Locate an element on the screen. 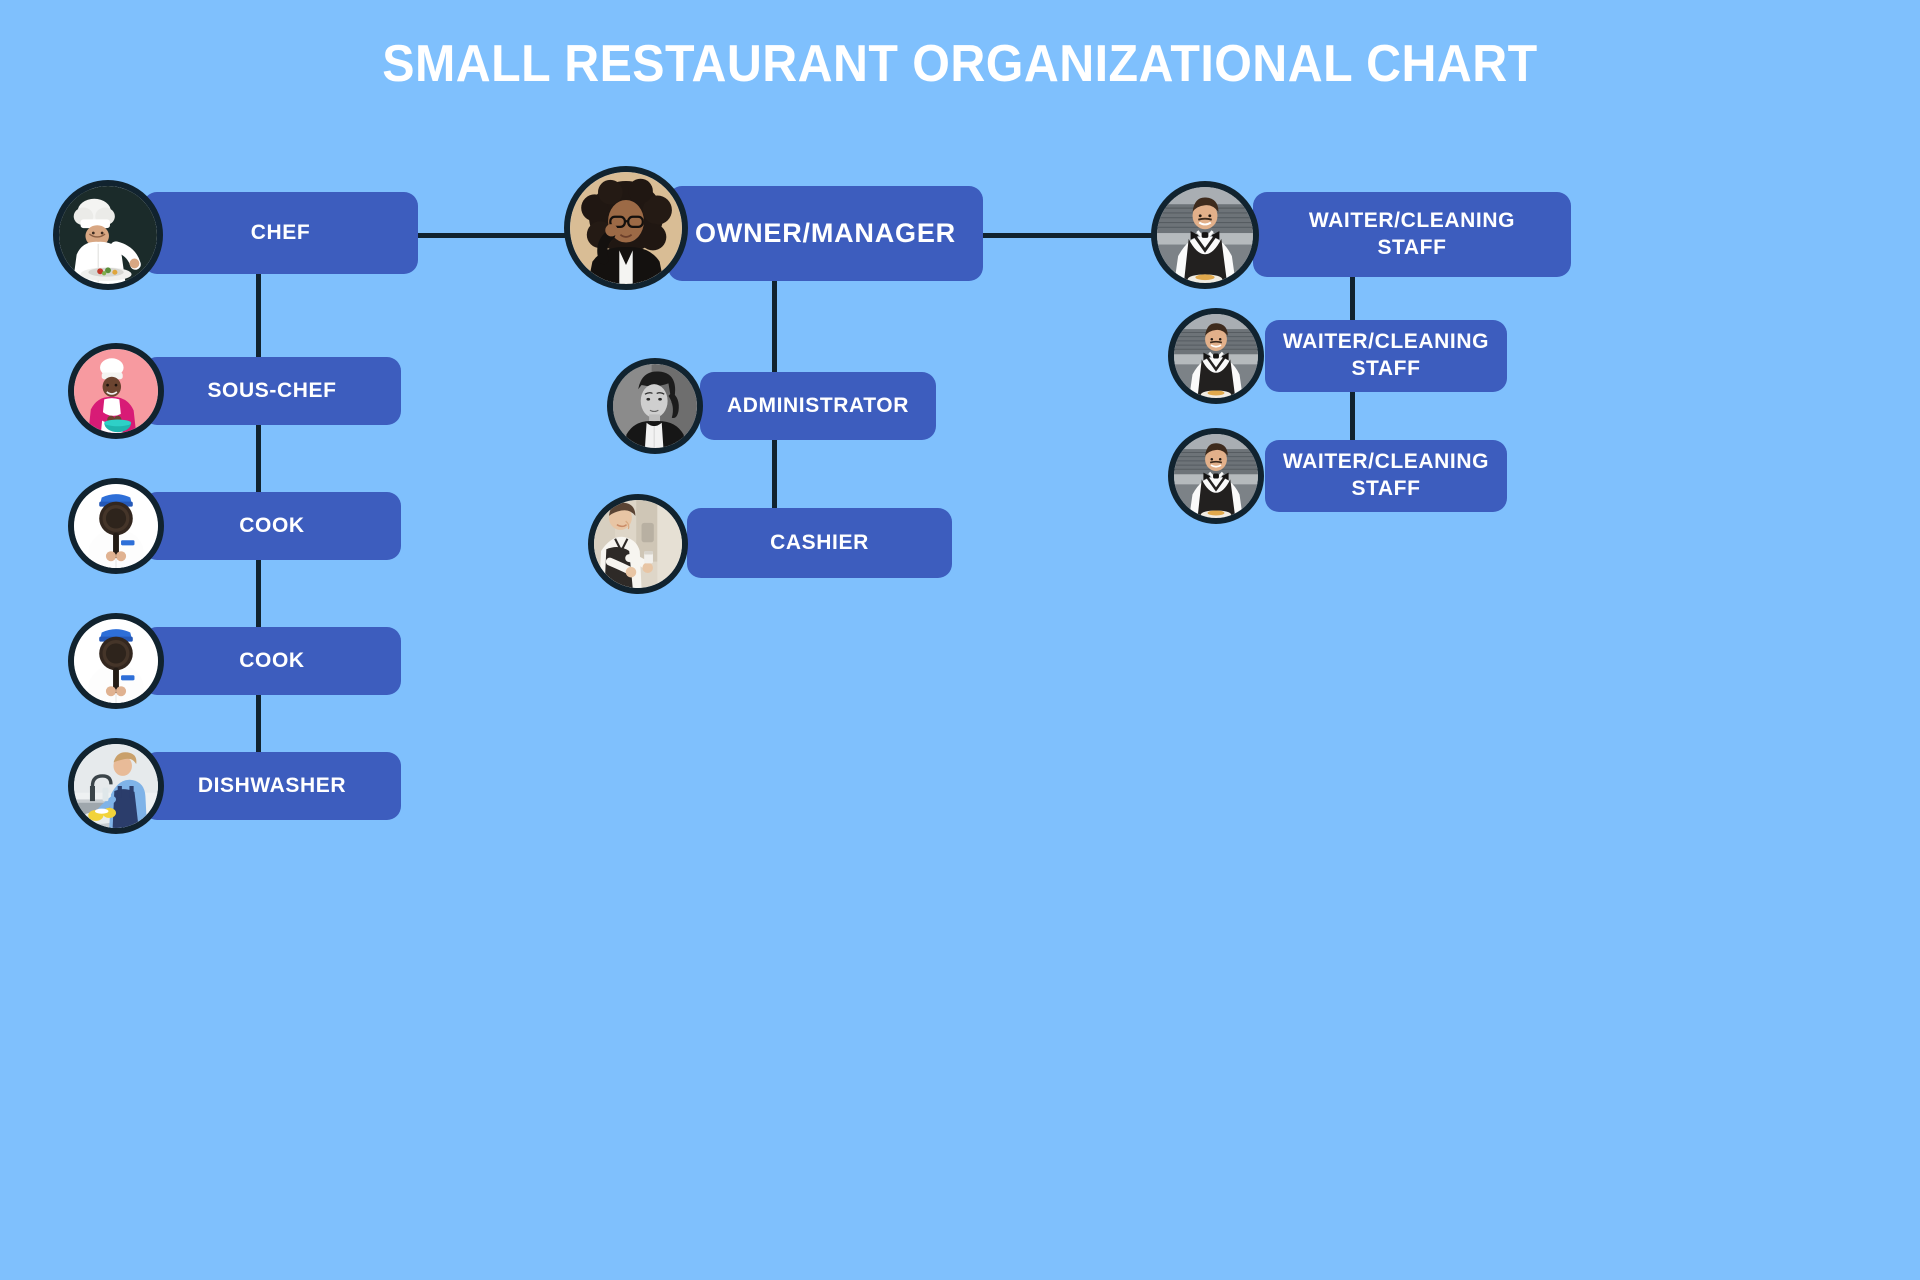 Image resolution: width=1920 pixels, height=1280 pixels. node-sous-chef-label: SOUS-CHEF is located at coordinates (272, 390).